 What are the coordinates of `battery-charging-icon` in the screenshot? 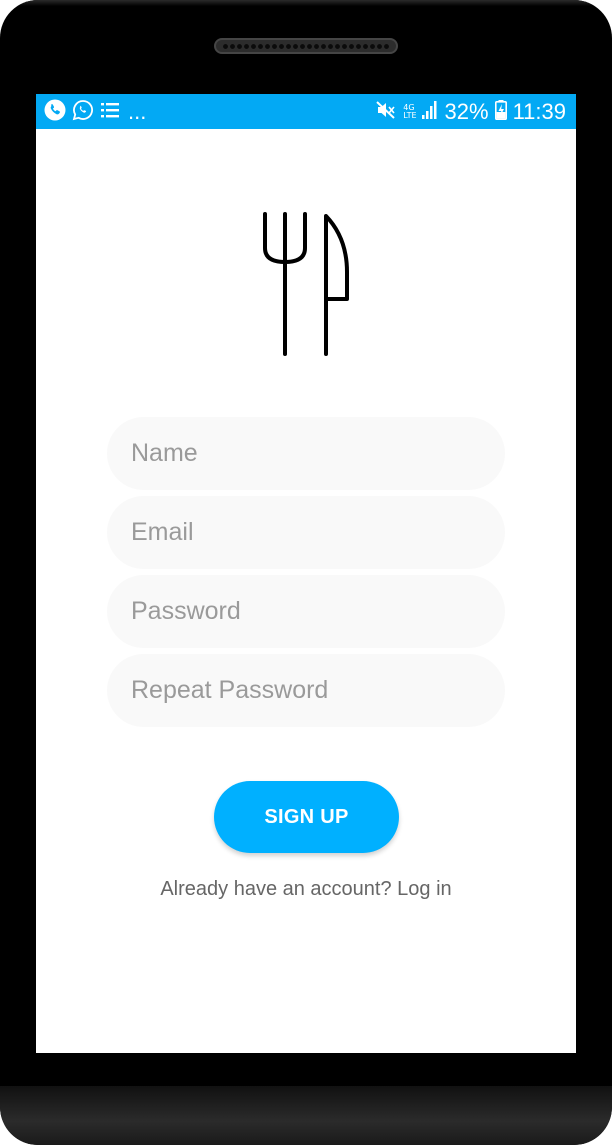 It's located at (500, 112).